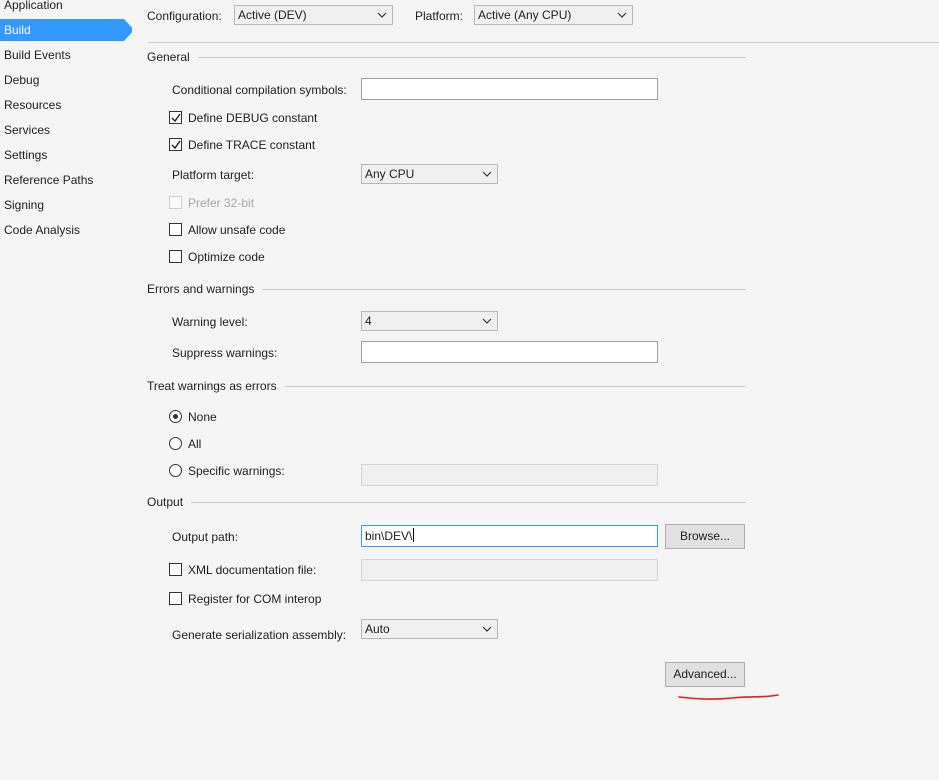 This screenshot has height=780, width=939. What do you see at coordinates (194, 444) in the screenshot?
I see `radio-all-label: All` at bounding box center [194, 444].